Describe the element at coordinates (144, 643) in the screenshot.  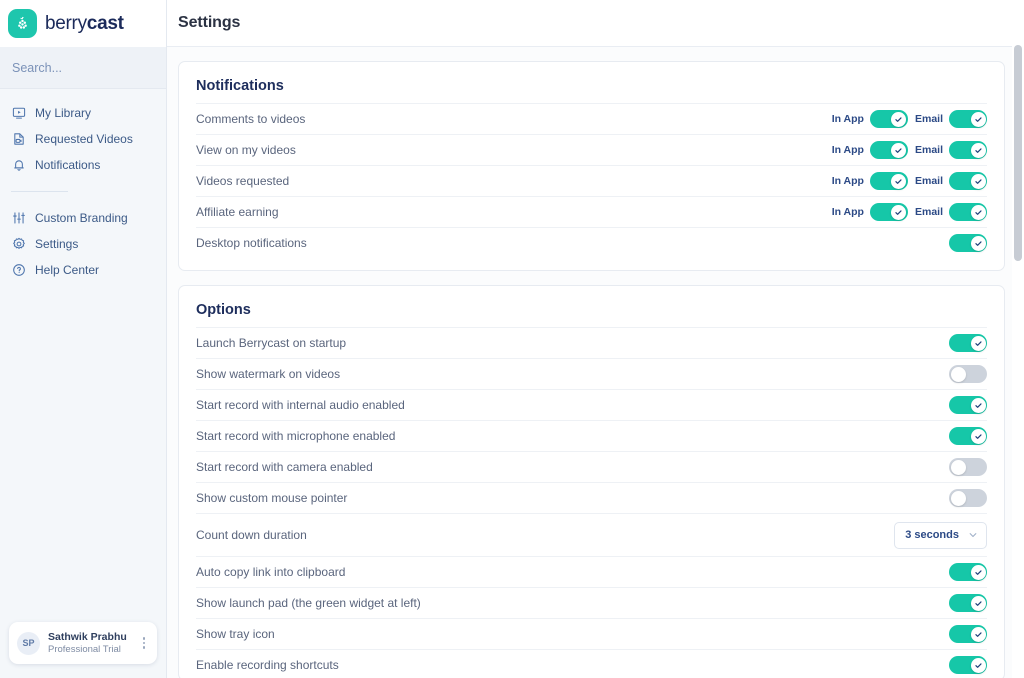
I see `kebab-menu-icon` at that location.